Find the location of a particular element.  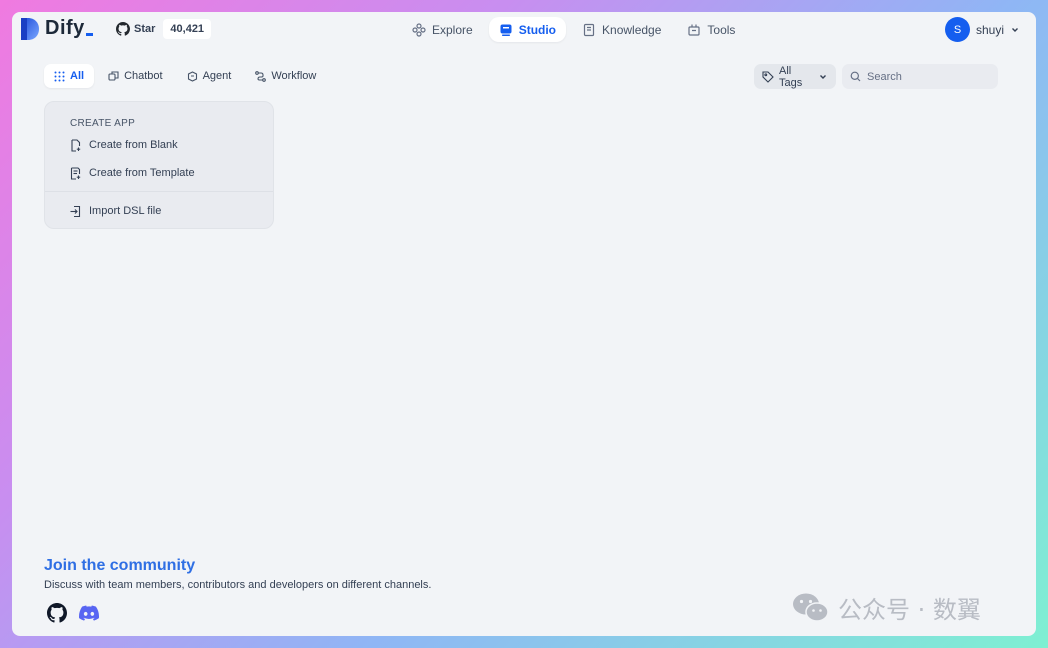

workflow-icon is located at coordinates (261, 76).